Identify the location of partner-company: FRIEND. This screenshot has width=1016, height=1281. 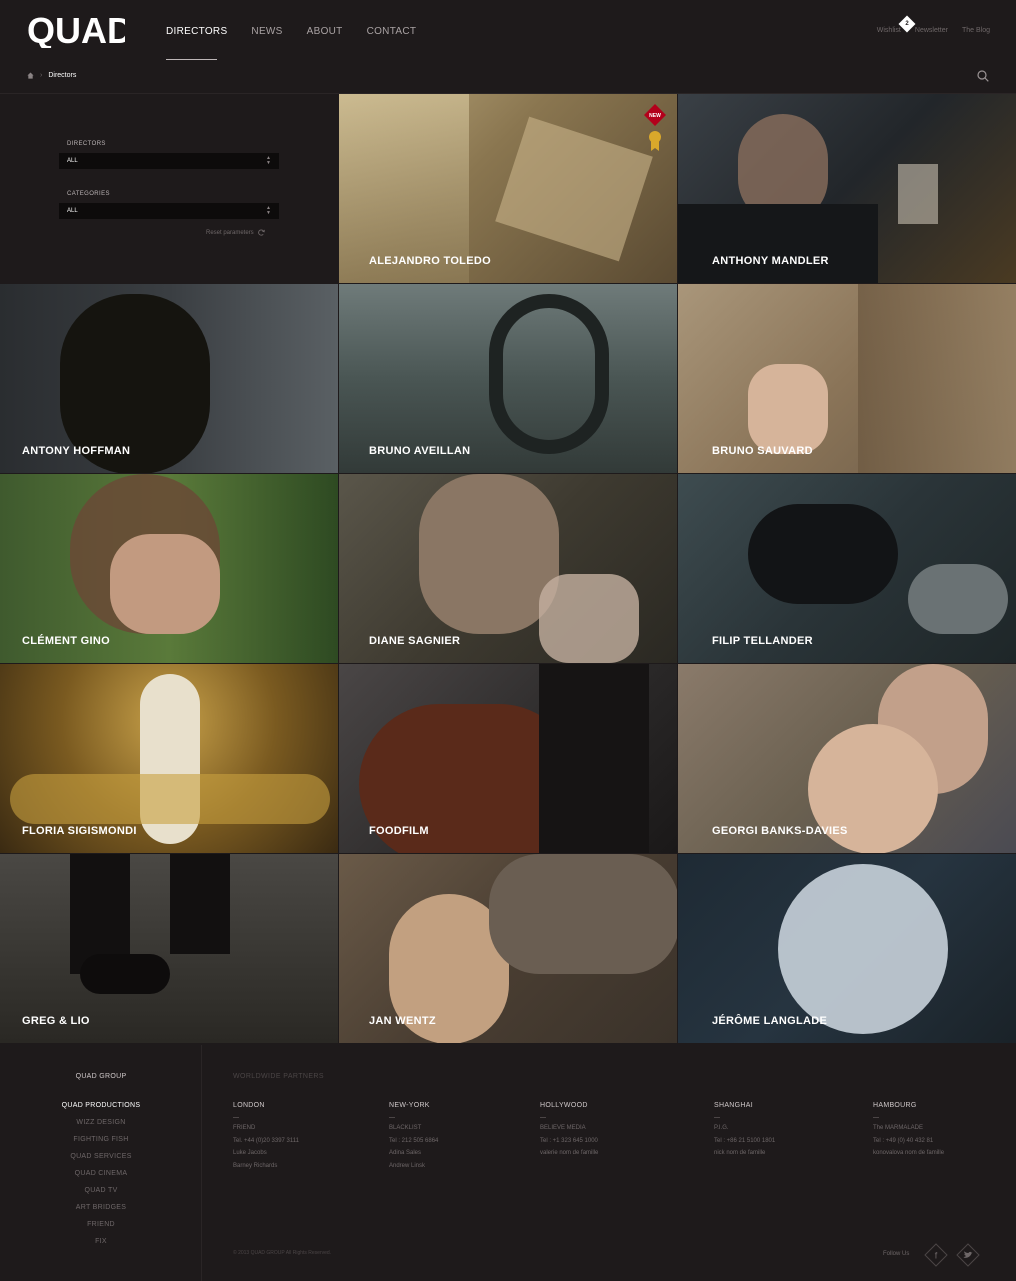
(266, 1131).